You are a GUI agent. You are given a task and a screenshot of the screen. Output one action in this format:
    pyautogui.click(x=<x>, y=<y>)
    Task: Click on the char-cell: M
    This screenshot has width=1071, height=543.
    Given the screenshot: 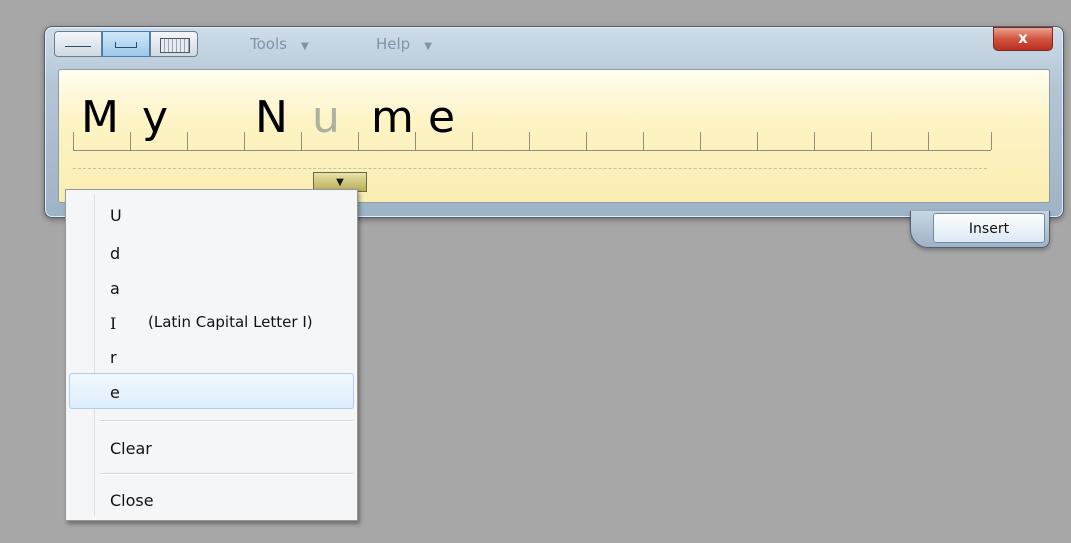 What is the action you would take?
    pyautogui.click(x=100, y=118)
    